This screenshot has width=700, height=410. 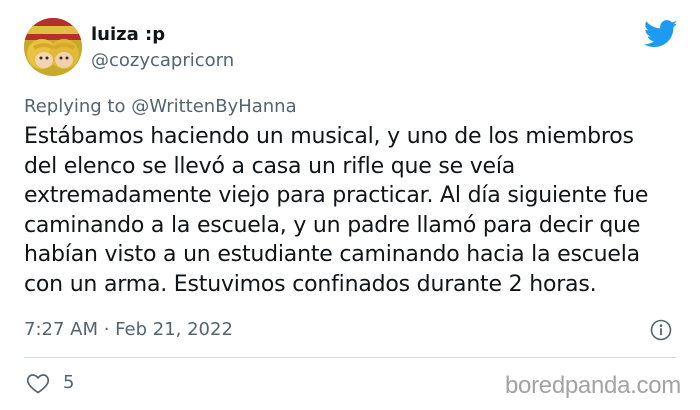 What do you see at coordinates (69, 382) in the screenshot?
I see `like-count: 5` at bounding box center [69, 382].